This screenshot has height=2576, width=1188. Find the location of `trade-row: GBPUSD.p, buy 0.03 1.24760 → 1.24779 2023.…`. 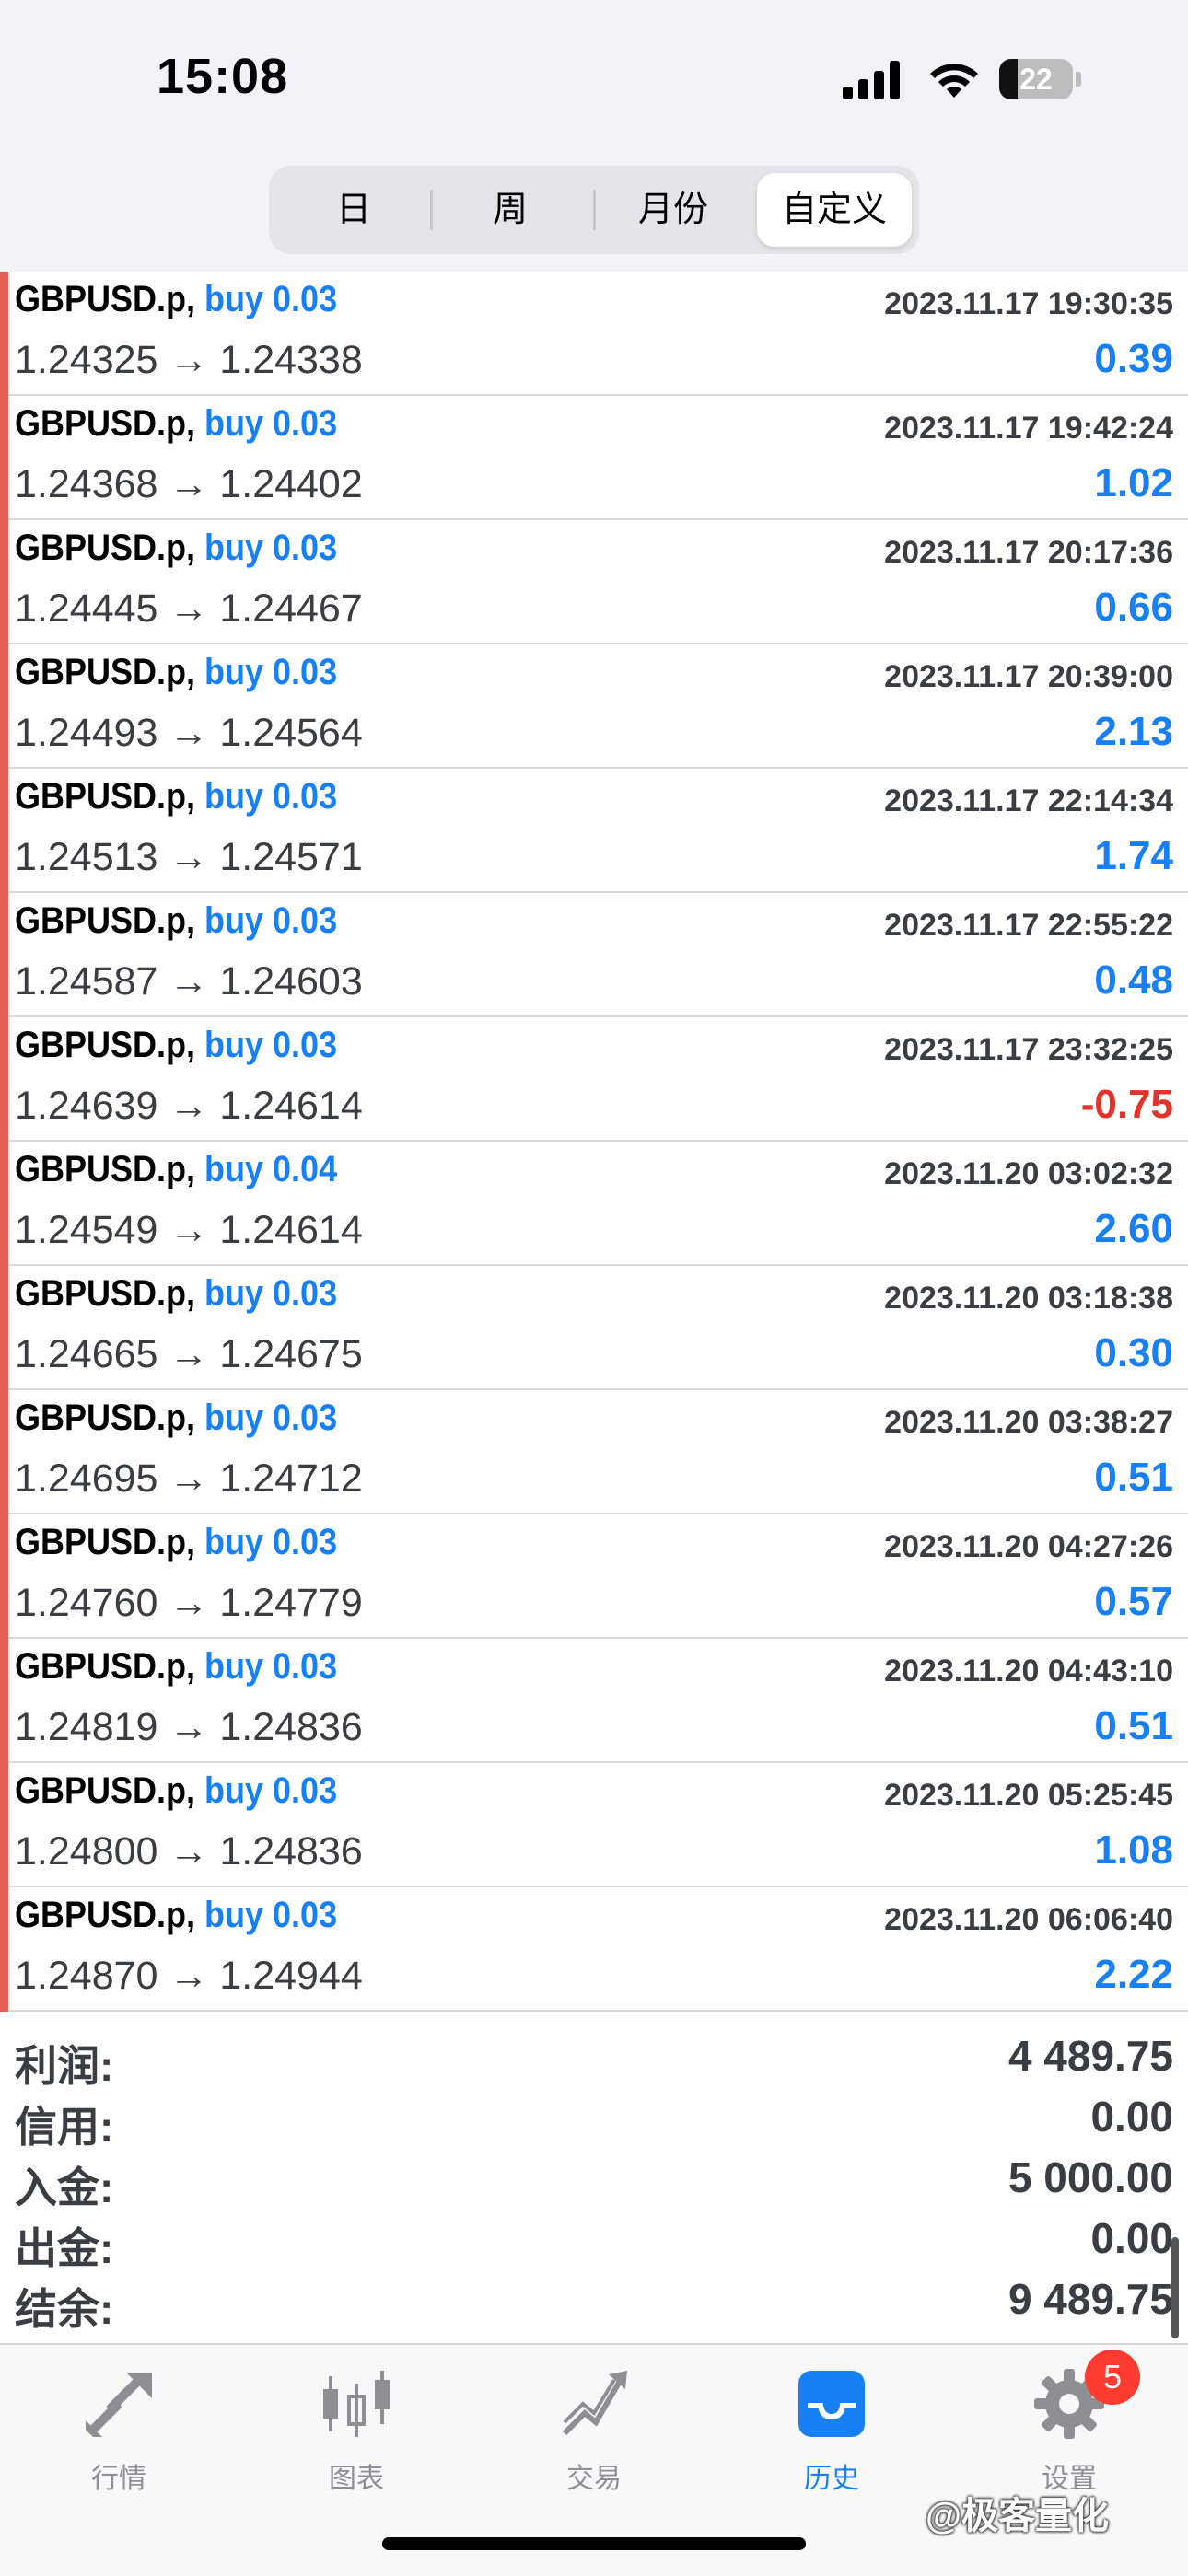

trade-row: GBPUSD.p, buy 0.03 1.24760 → 1.24779 2023.… is located at coordinates (594, 1576).